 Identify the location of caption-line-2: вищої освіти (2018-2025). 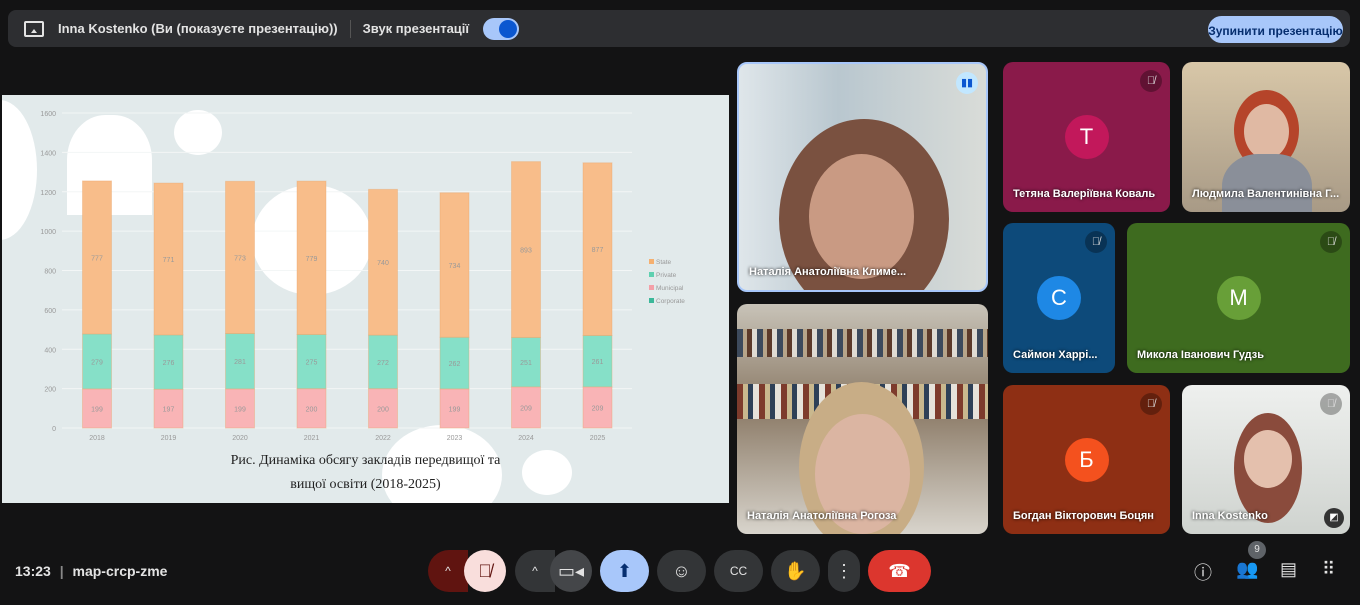
(365, 484).